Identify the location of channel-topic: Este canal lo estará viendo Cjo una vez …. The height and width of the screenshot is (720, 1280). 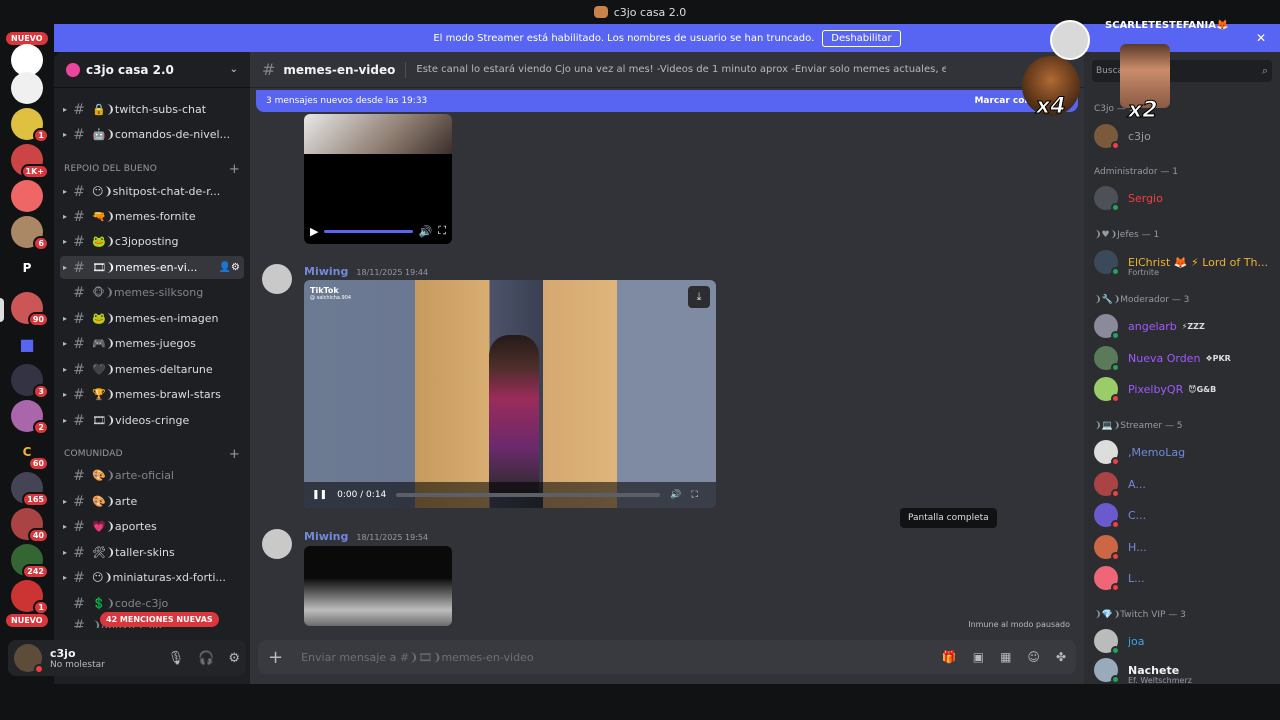
(681, 69).